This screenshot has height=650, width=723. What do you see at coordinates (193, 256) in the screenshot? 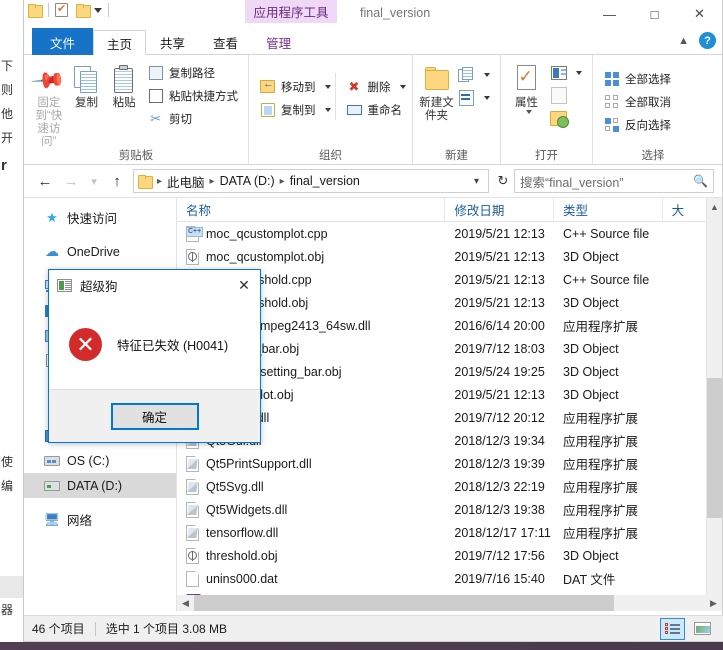
I see `obj-file-icon` at bounding box center [193, 256].